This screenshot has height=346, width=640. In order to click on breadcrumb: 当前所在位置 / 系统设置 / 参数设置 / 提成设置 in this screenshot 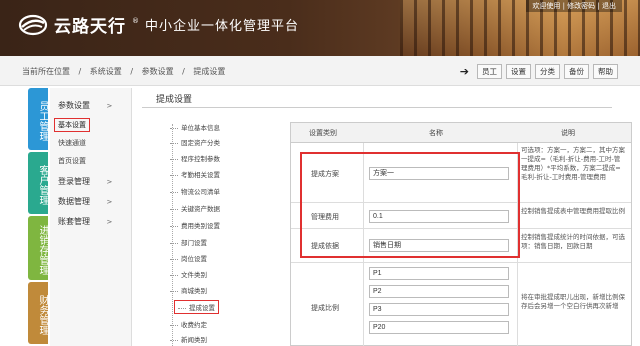, I will do `click(126, 71)`.